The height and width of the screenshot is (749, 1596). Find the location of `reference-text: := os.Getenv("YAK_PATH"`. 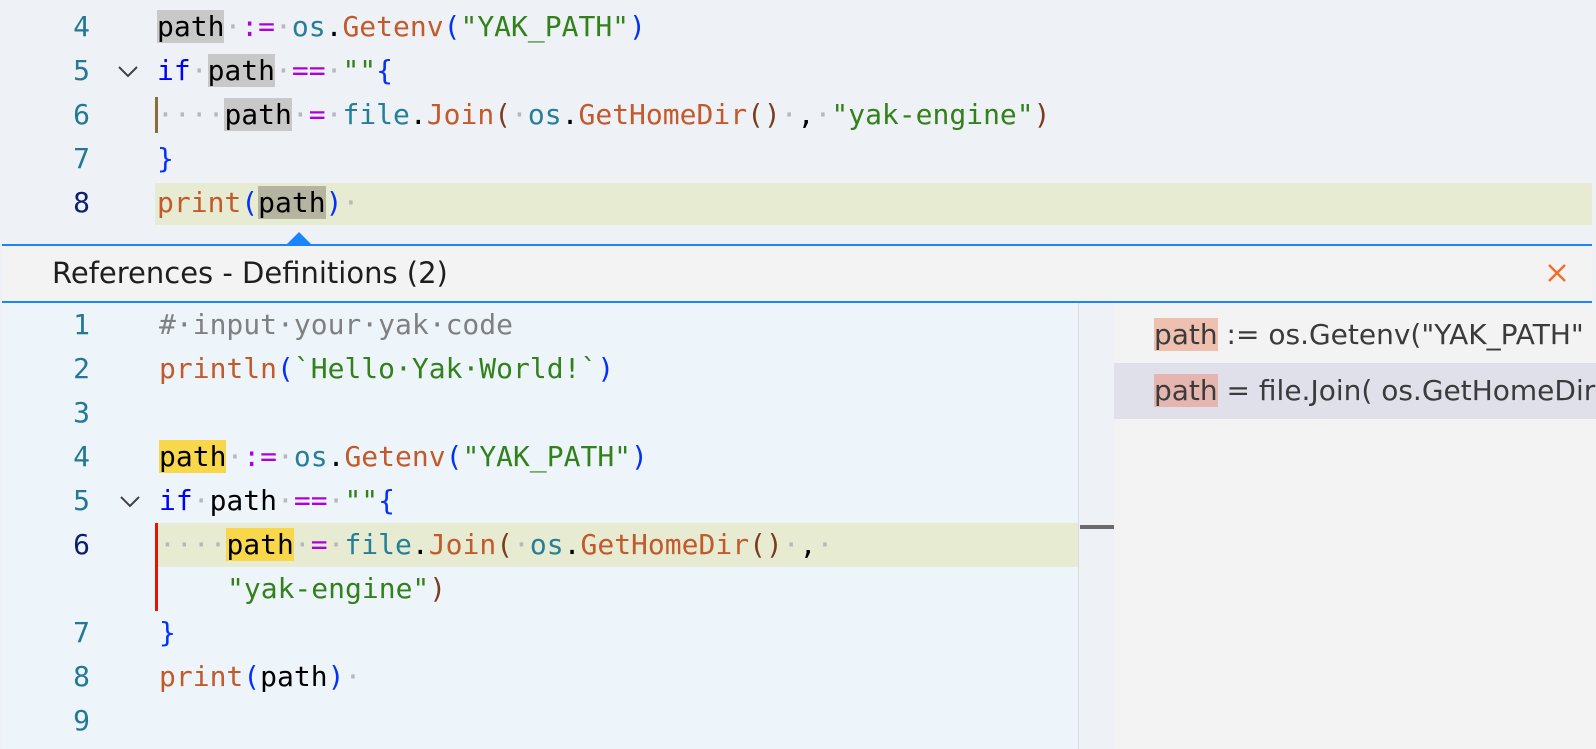

reference-text: := os.Getenv("YAK_PATH" is located at coordinates (1400, 334).